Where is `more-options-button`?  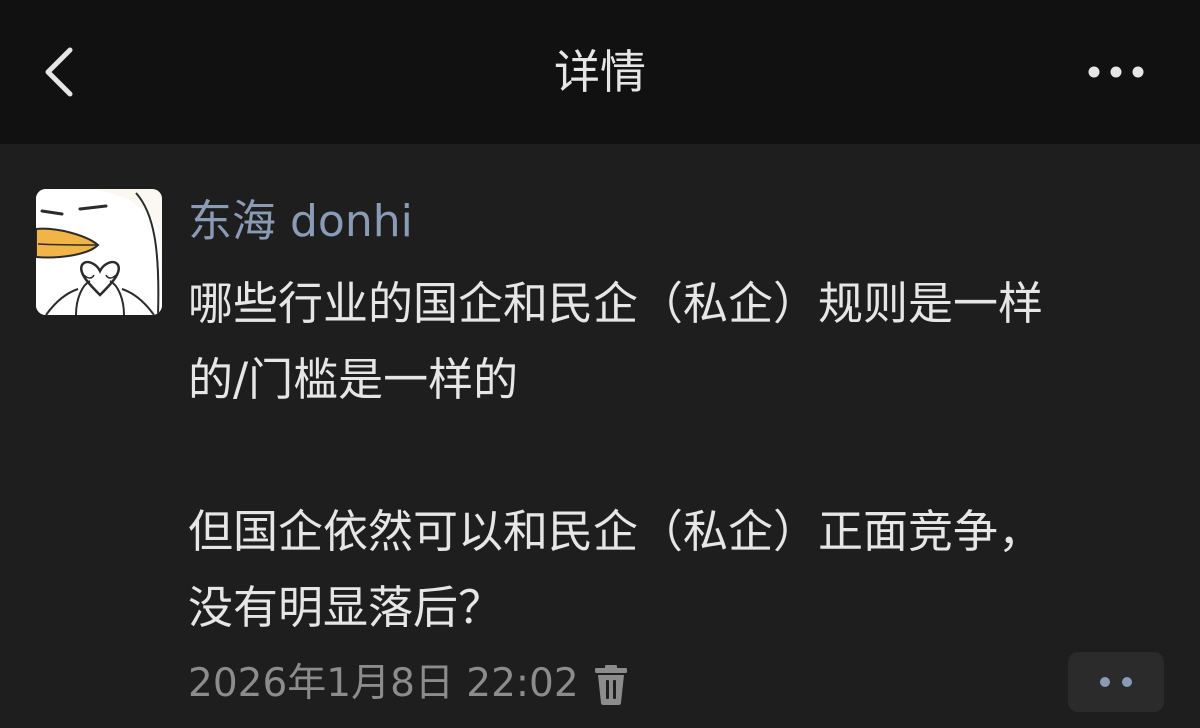 more-options-button is located at coordinates (1116, 72).